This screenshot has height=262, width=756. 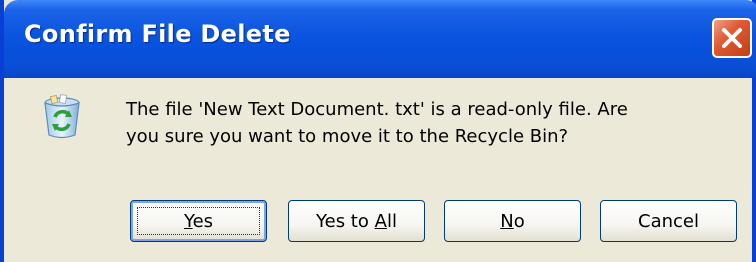 I want to click on cancel-button: Cancel, so click(x=668, y=221).